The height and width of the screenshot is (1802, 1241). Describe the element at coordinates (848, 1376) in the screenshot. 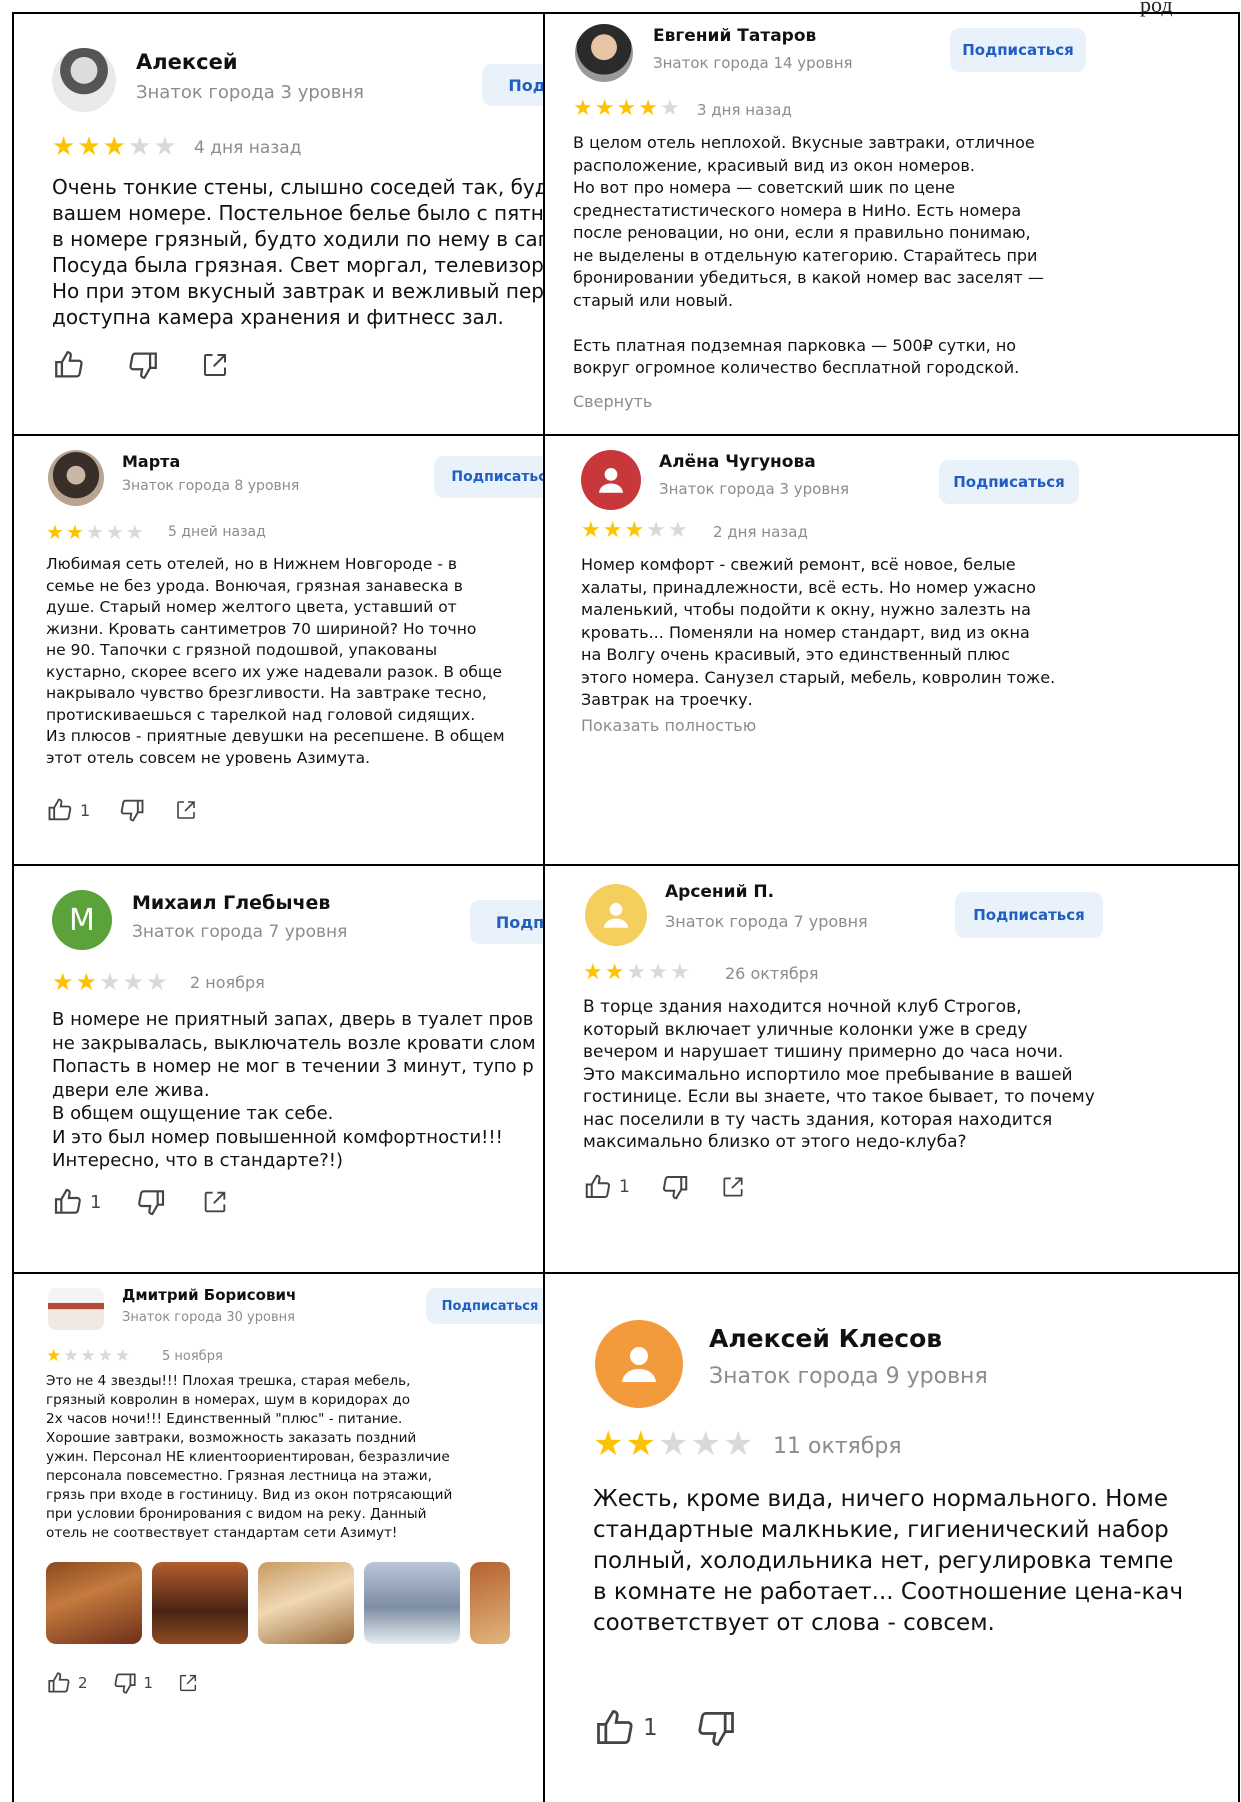

I see `reviewer-level: Знаток города 9 уровня` at that location.